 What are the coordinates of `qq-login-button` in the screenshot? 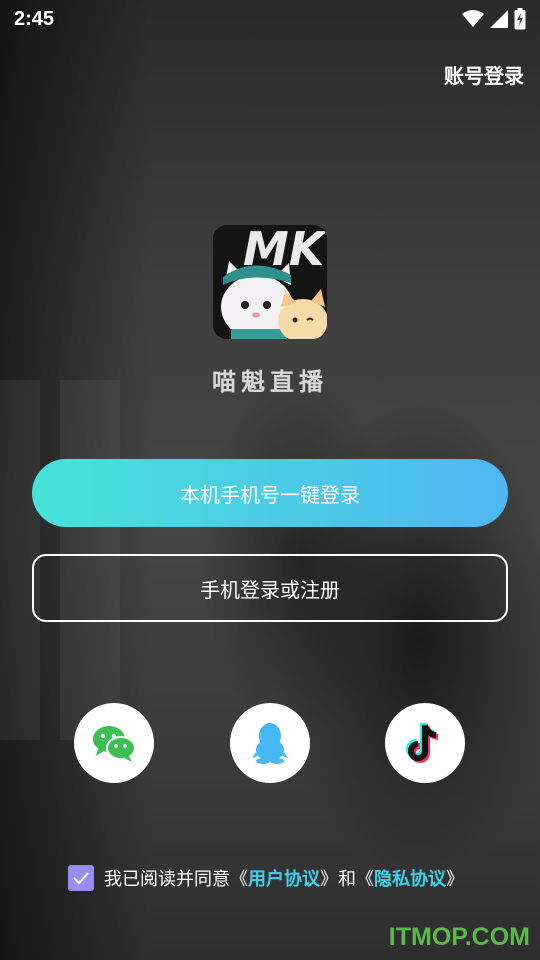 It's located at (270, 743).